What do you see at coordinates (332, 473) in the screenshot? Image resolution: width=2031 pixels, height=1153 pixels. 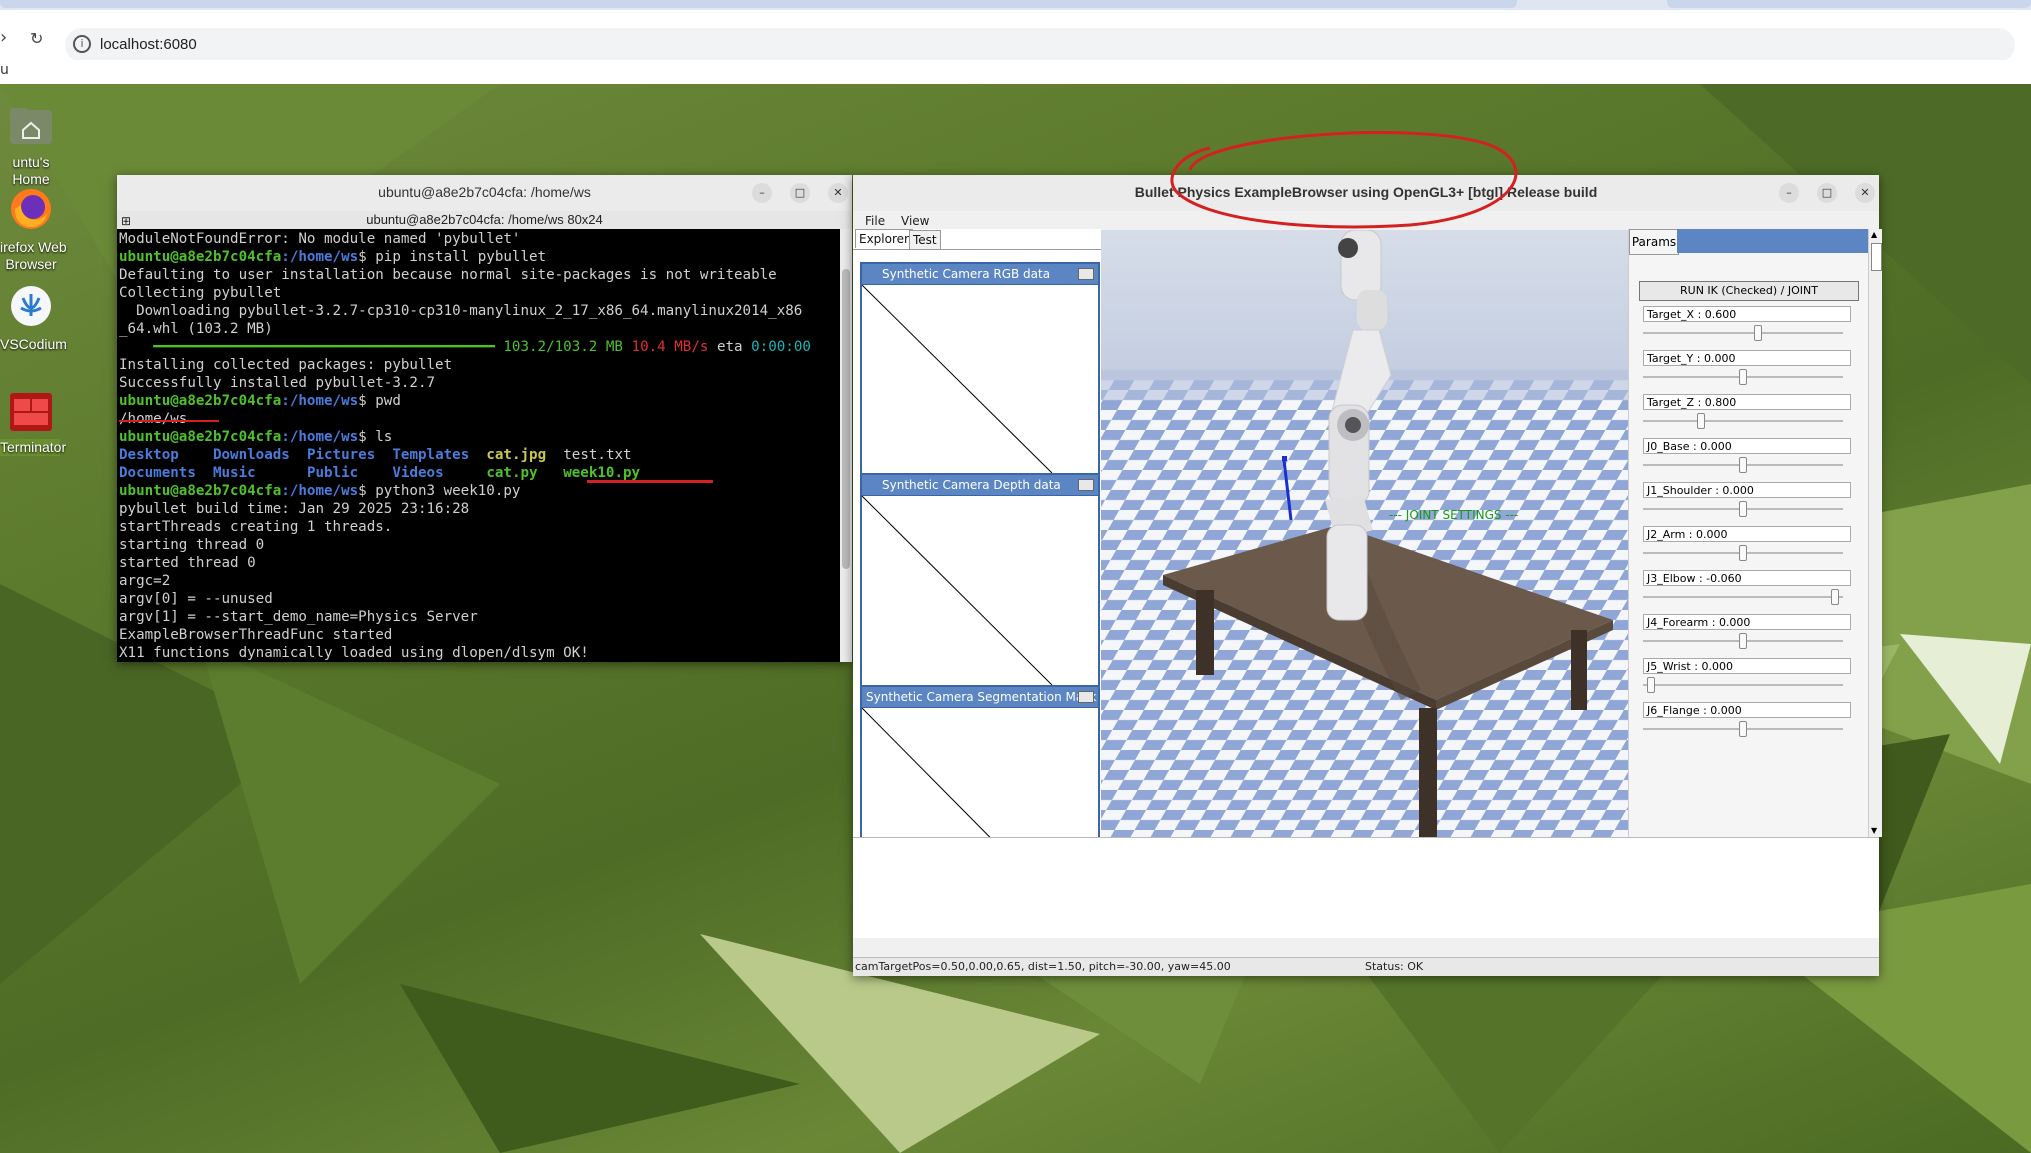 I see `ls-entry: Public` at bounding box center [332, 473].